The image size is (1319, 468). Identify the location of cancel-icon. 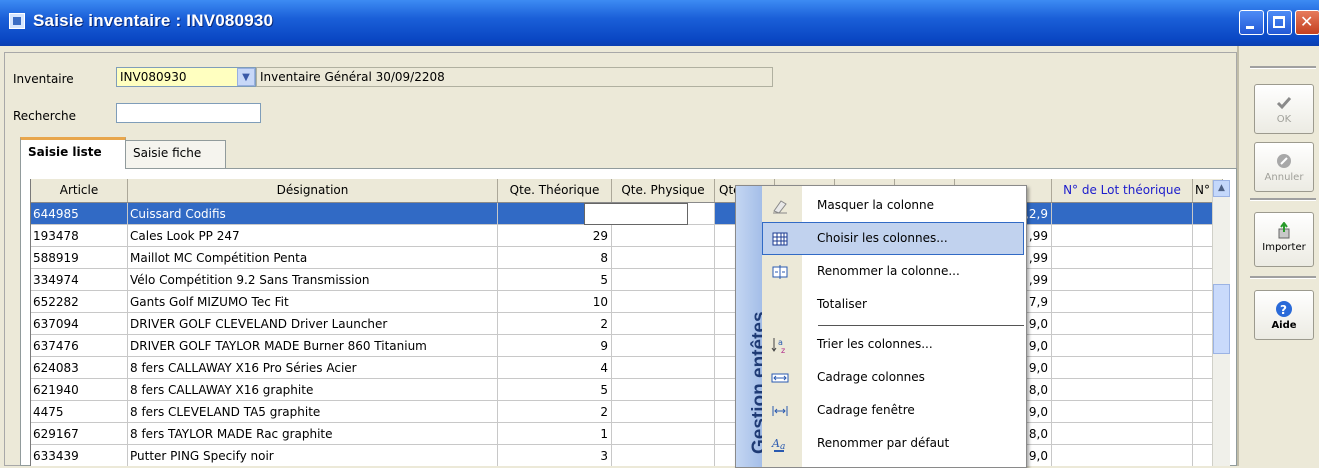
(1284, 161).